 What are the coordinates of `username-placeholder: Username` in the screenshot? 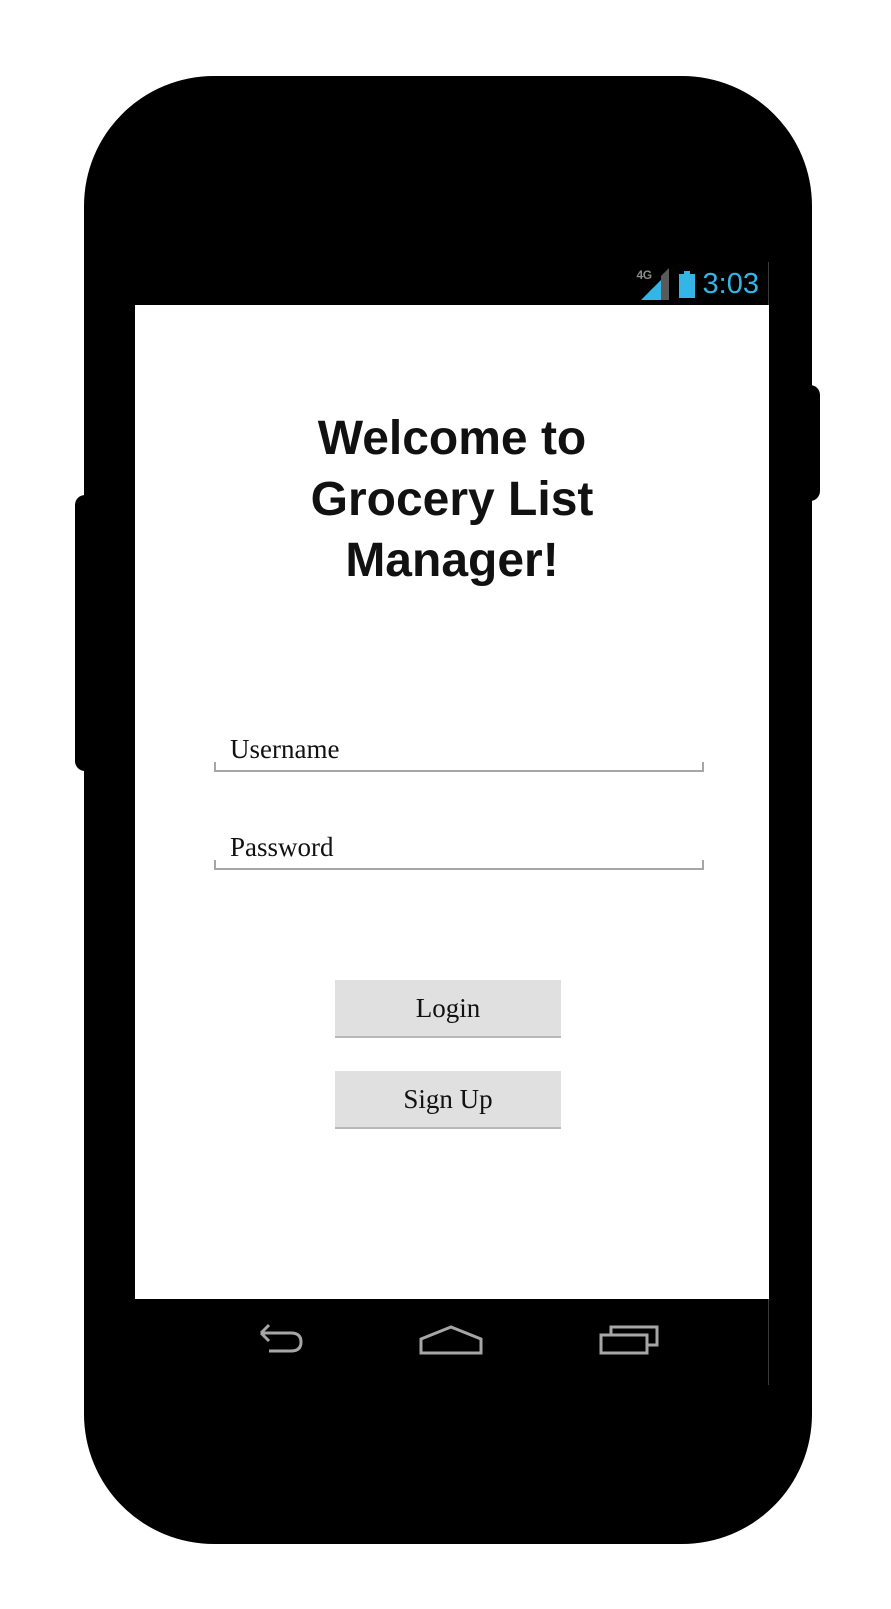 It's located at (285, 749).